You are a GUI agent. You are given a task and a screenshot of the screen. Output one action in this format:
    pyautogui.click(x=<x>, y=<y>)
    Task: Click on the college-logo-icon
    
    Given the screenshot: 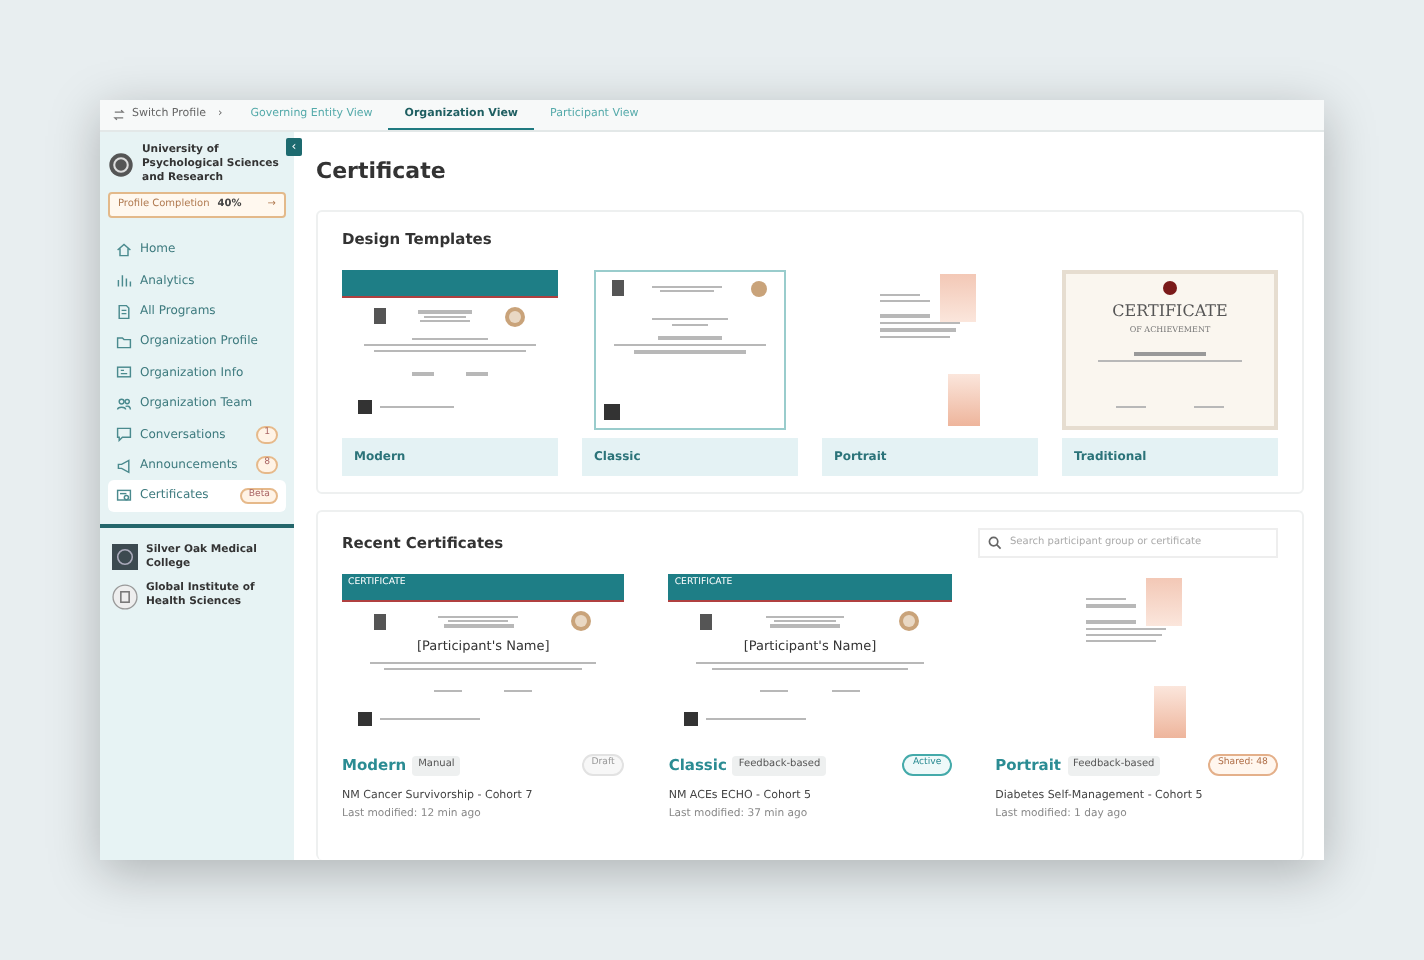 What is the action you would take?
    pyautogui.click(x=125, y=557)
    